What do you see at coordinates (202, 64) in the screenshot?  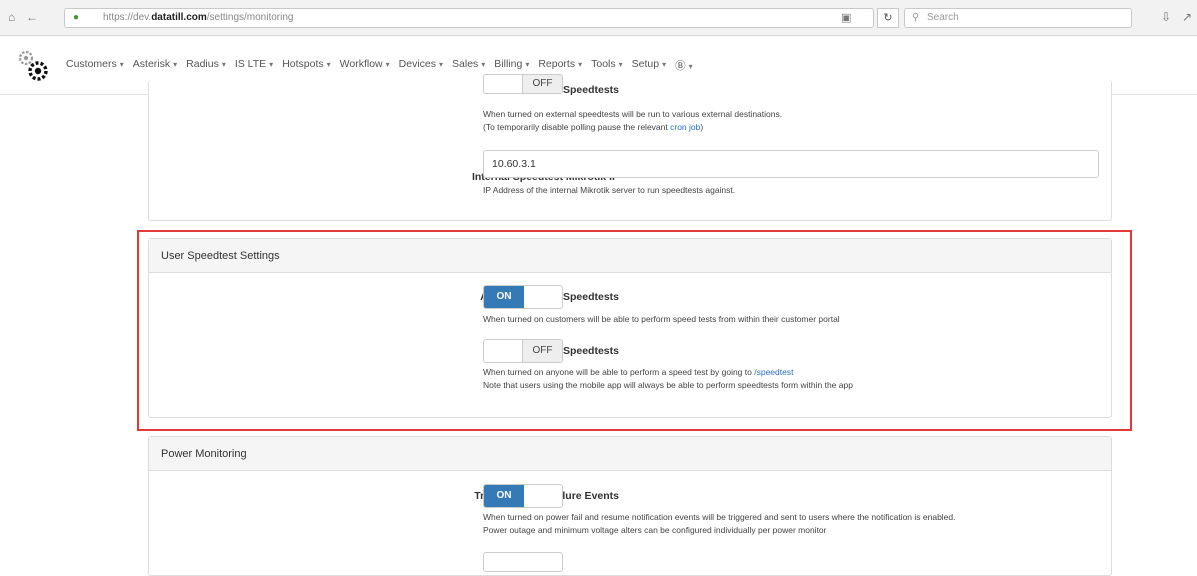 I see `nav-item-label: Radius` at bounding box center [202, 64].